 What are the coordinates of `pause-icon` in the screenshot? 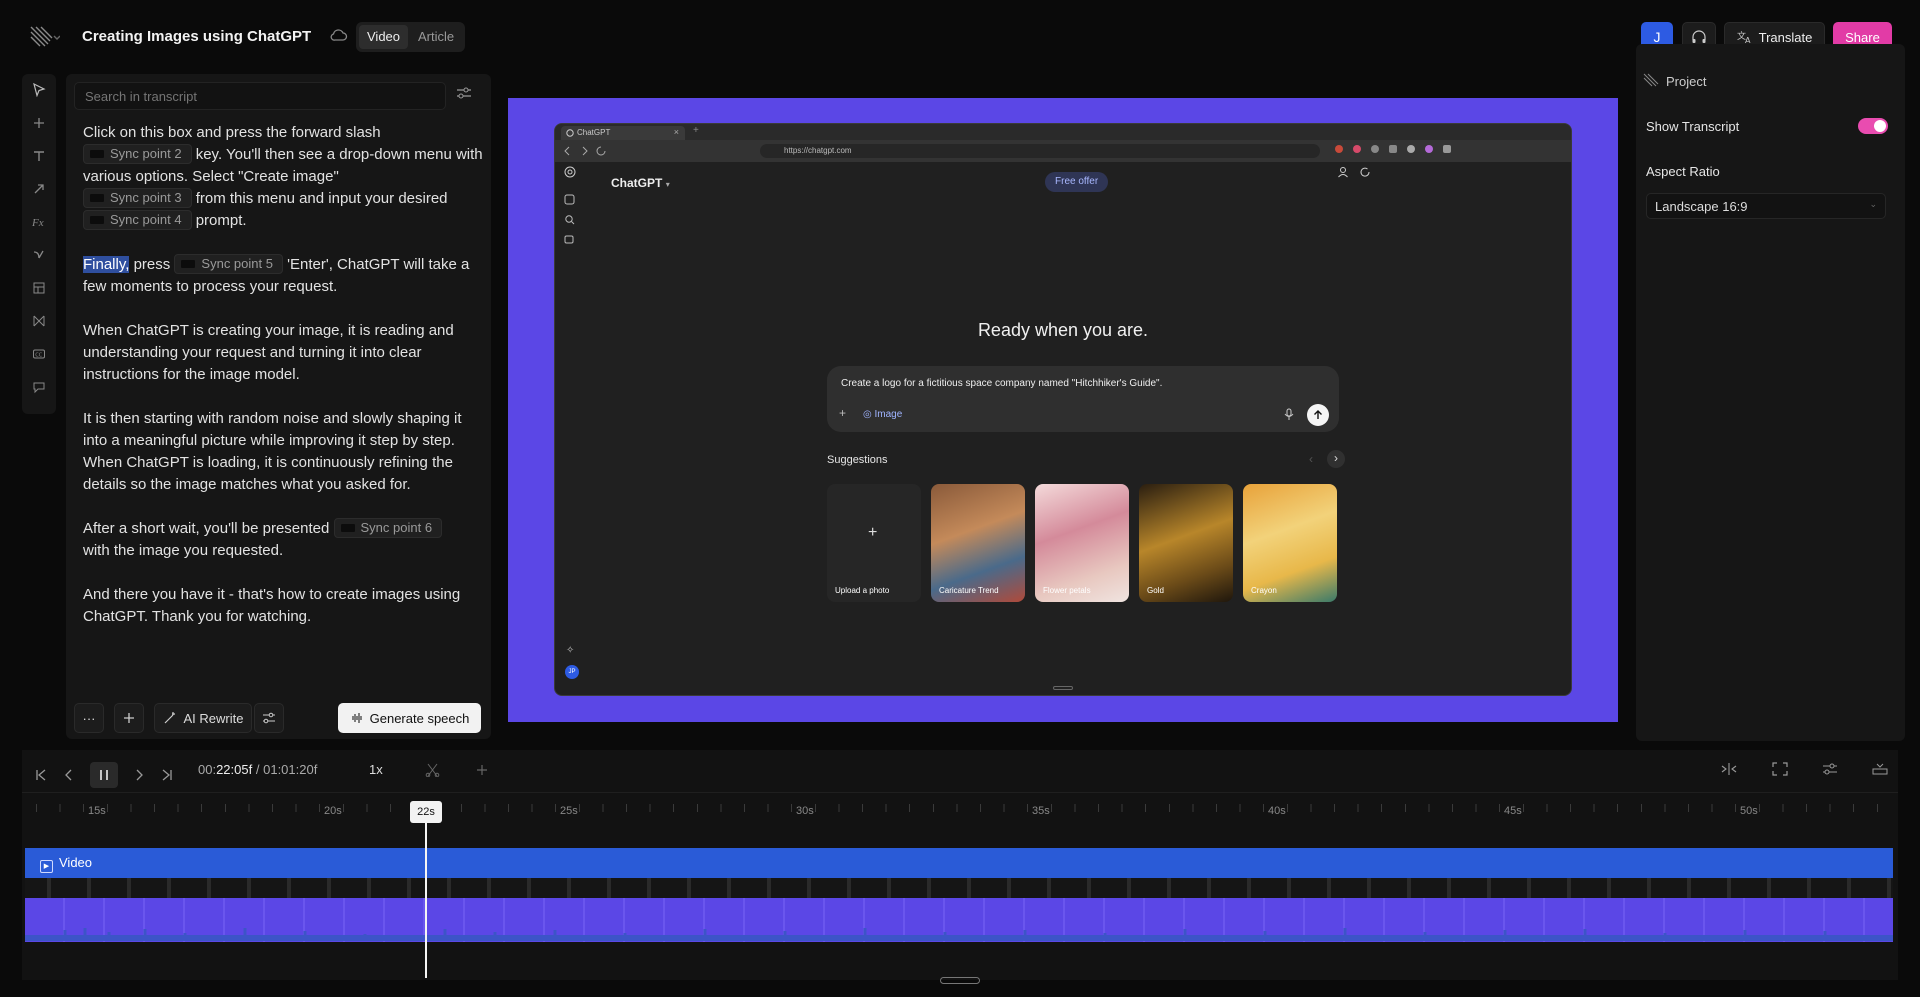 It's located at (104, 775).